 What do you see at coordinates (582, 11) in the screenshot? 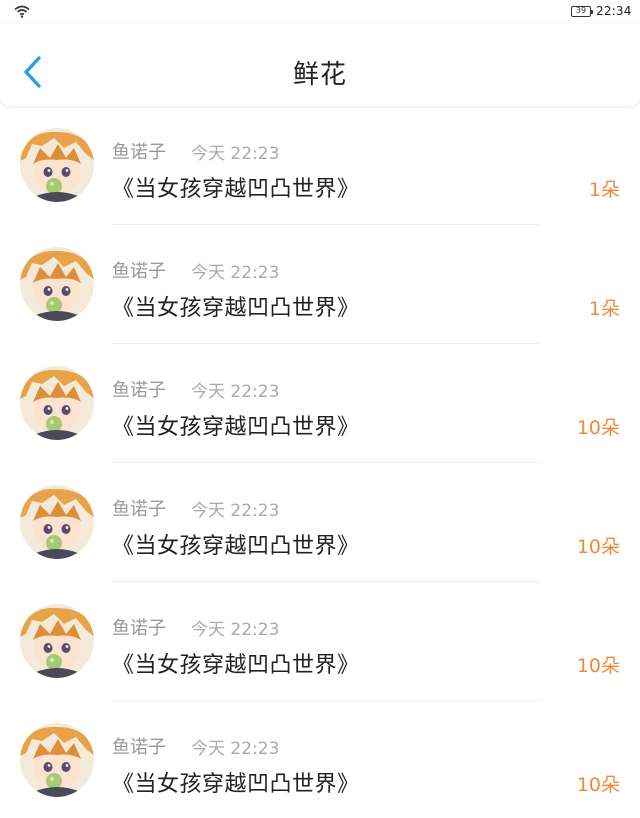
I see `battery-icon: 39` at bounding box center [582, 11].